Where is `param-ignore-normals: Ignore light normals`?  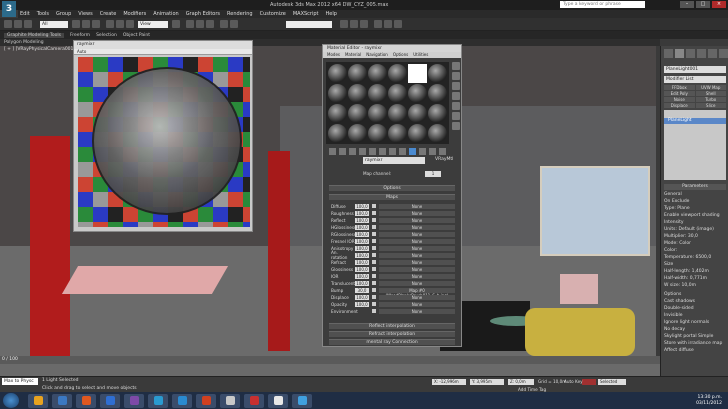
param-ignore-normals: Ignore light normals is located at coordinates (686, 322).